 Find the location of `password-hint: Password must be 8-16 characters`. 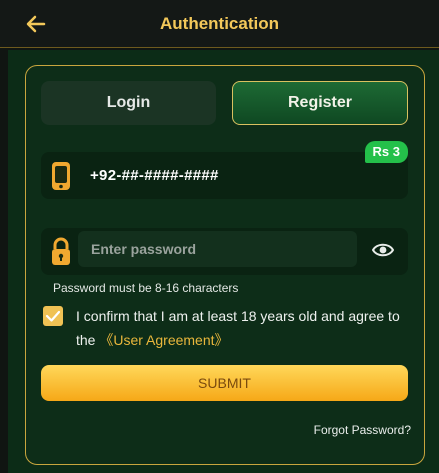

password-hint: Password must be 8-16 characters is located at coordinates (146, 288).